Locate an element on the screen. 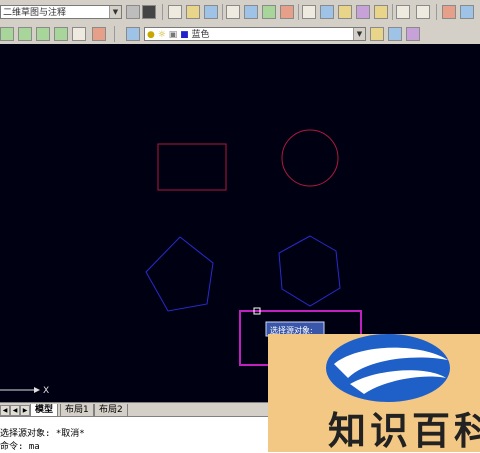 The height and width of the screenshot is (453, 480). paste-icon is located at coordinates (345, 12).